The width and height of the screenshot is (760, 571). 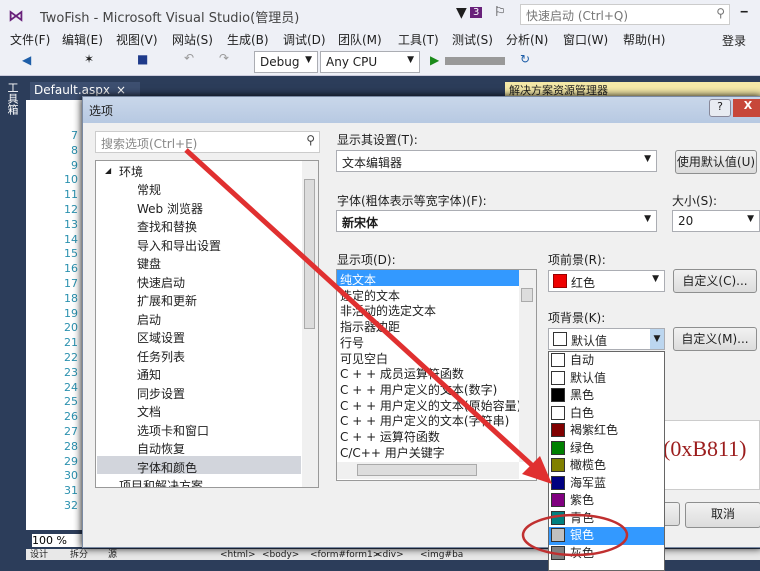 What do you see at coordinates (575, 535) in the screenshot?
I see `annotation-circle` at bounding box center [575, 535].